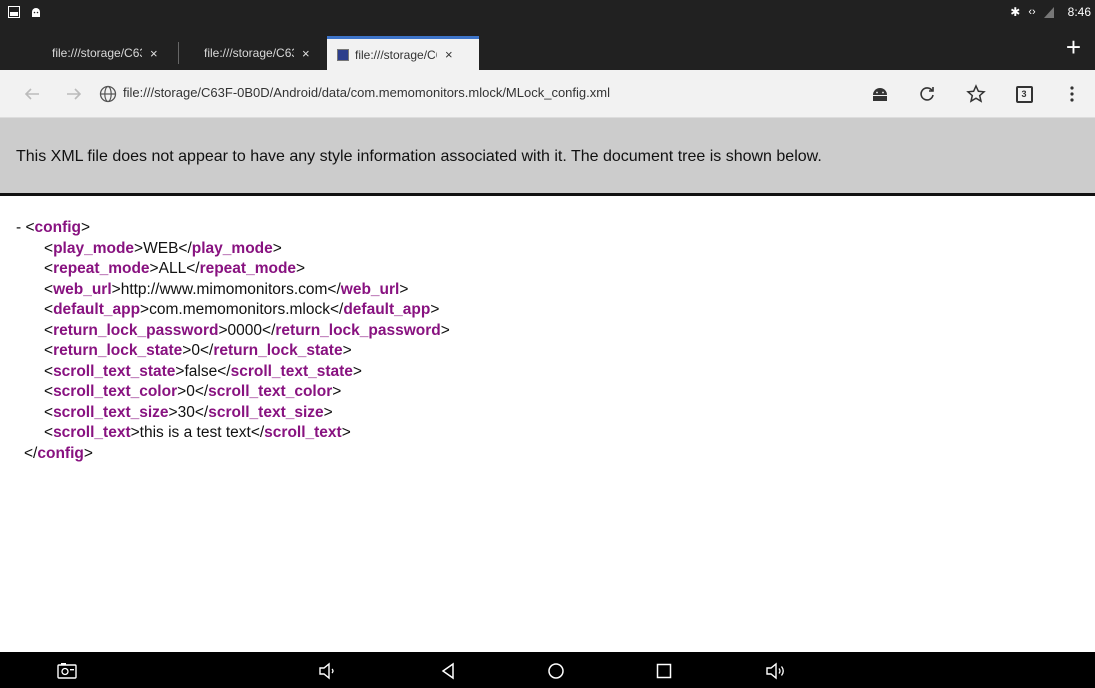 This screenshot has height=688, width=1095. I want to click on recent-apps-icon, so click(664, 671).